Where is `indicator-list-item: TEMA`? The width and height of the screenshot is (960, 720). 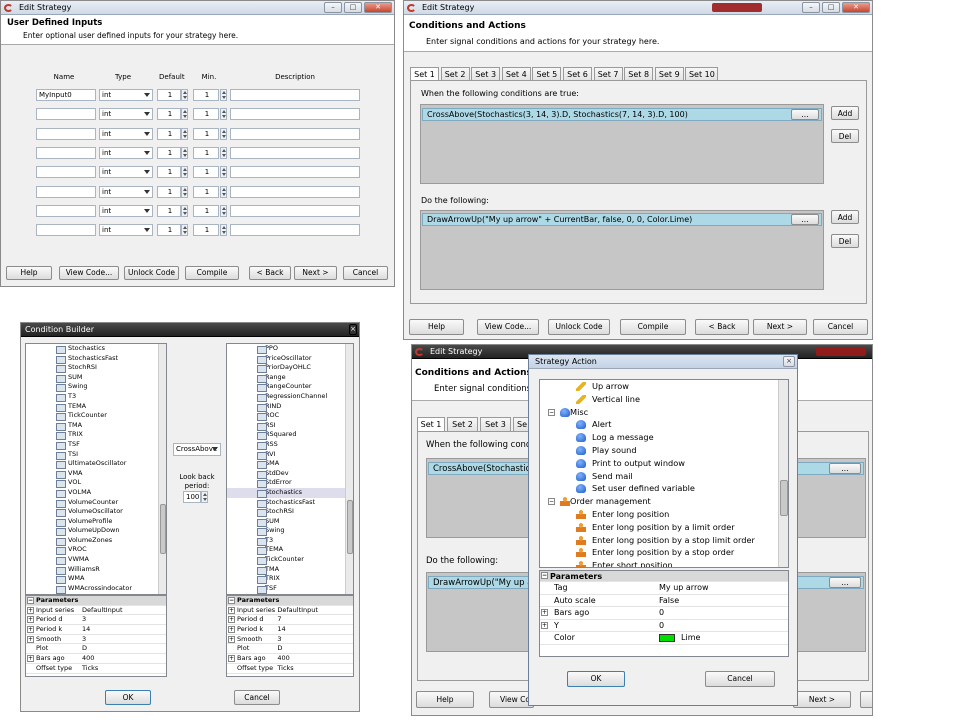 indicator-list-item: TEMA is located at coordinates (290, 550).